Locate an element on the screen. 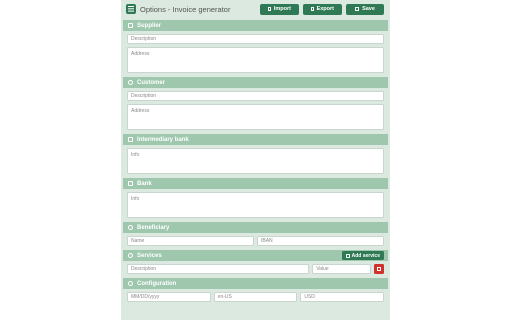 The image size is (512, 320). save-button: Save is located at coordinates (365, 9).